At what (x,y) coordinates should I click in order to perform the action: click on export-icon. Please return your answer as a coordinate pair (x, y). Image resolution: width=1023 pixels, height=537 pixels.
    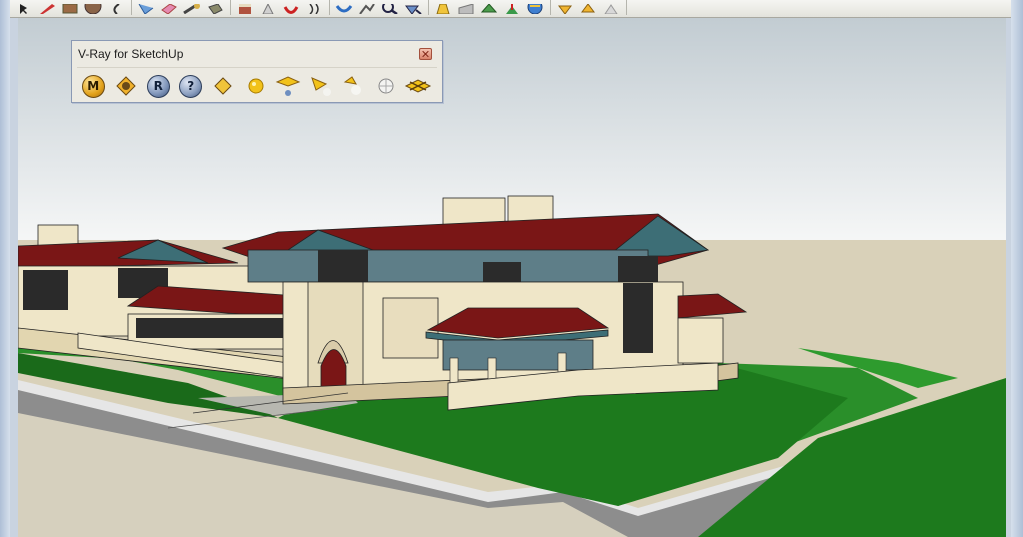
    Looking at the image, I should click on (587, 7).